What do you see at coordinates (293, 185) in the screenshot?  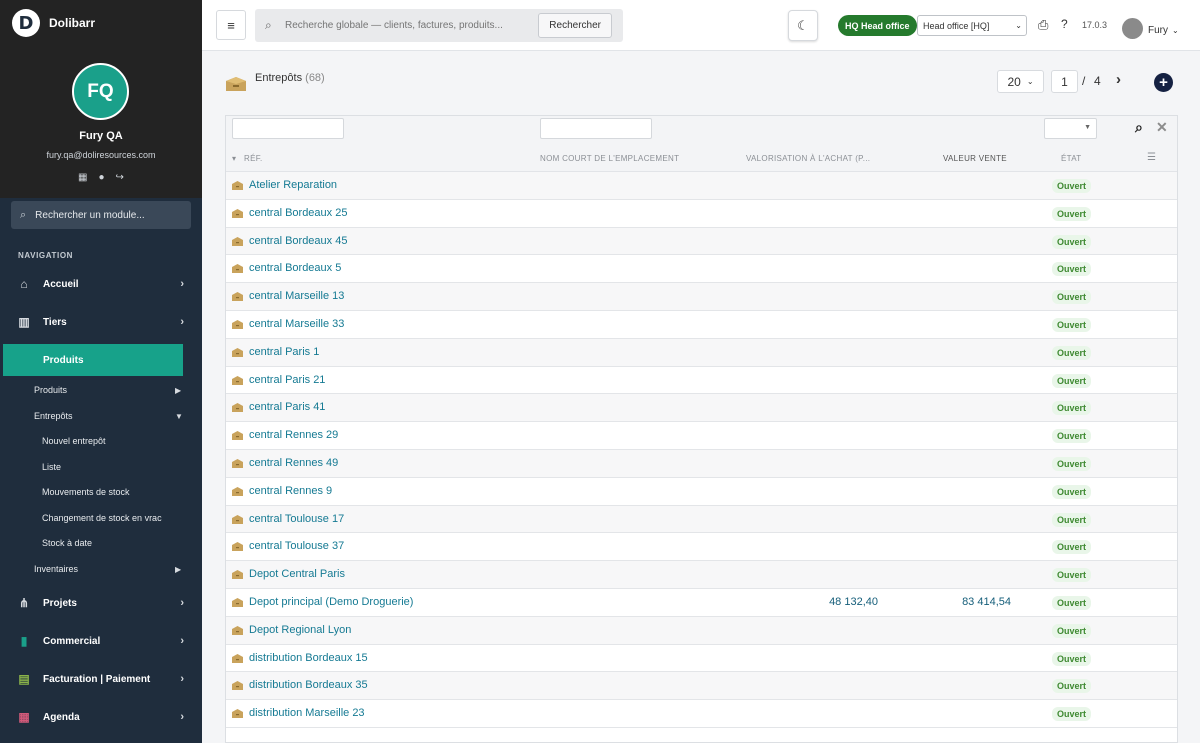 I see `warehouse-ref-link: Atelier Reparation` at bounding box center [293, 185].